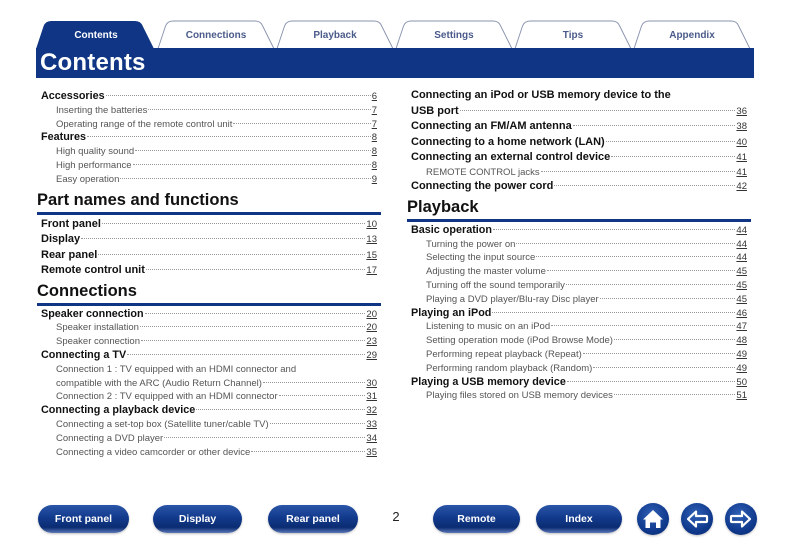 Image resolution: width=791 pixels, height=557 pixels. I want to click on toc-page-link: 23, so click(371, 342).